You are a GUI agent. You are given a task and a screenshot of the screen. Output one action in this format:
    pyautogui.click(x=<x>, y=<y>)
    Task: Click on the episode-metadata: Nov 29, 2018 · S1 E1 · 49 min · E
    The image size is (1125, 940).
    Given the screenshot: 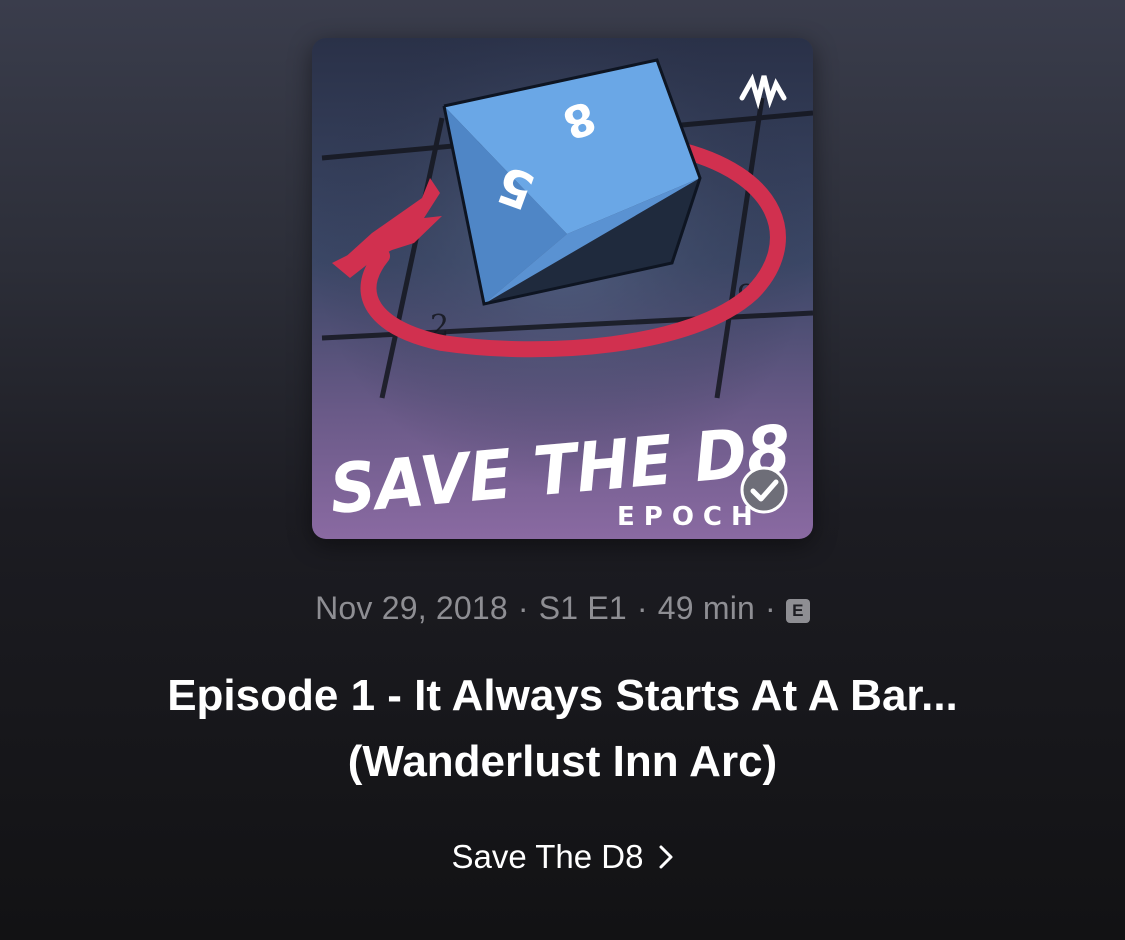 What is the action you would take?
    pyautogui.click(x=562, y=608)
    